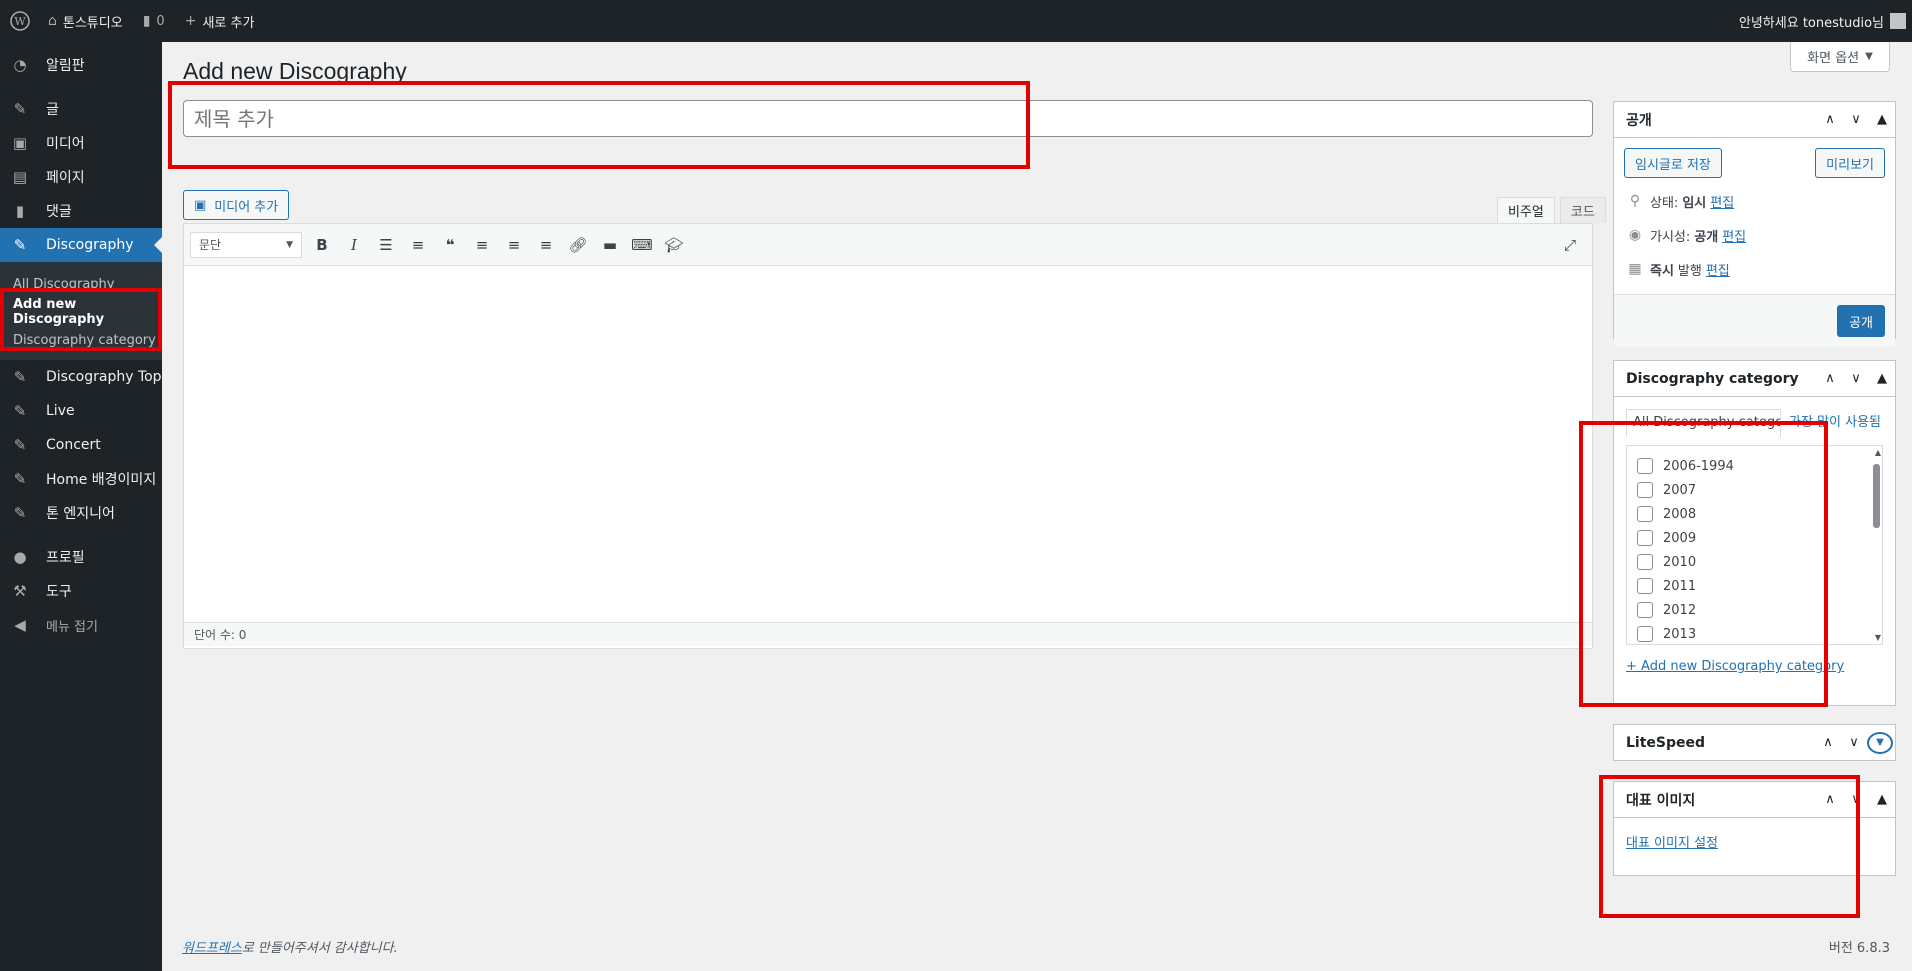 The image size is (1912, 971). I want to click on publish-button: 공개, so click(1861, 321).